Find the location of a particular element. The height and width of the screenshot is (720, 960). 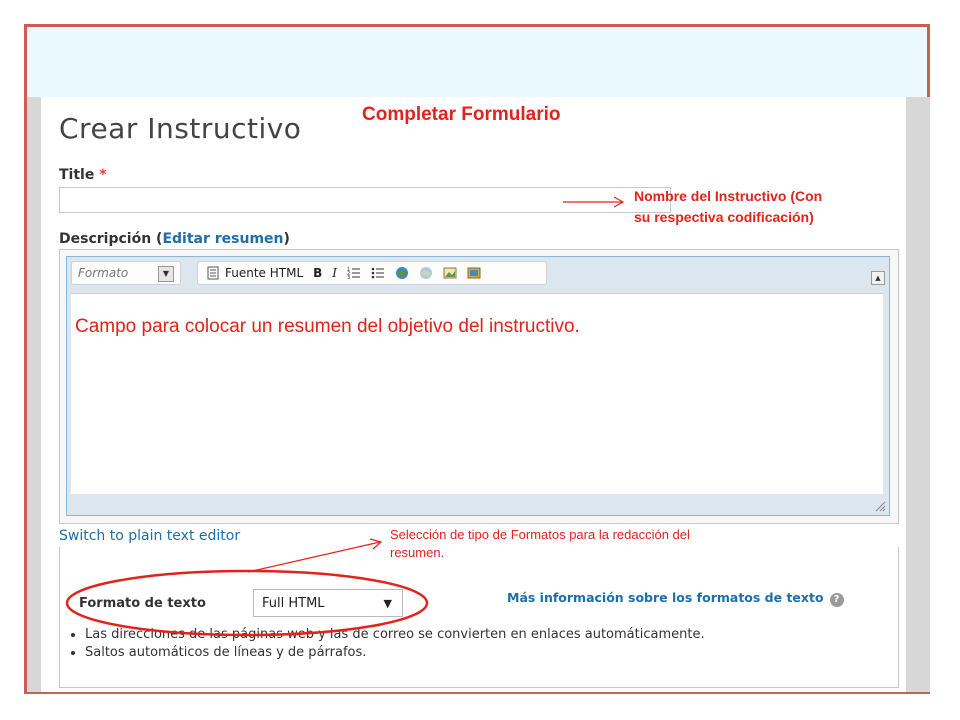

format-arrow is located at coordinates (315, 555).